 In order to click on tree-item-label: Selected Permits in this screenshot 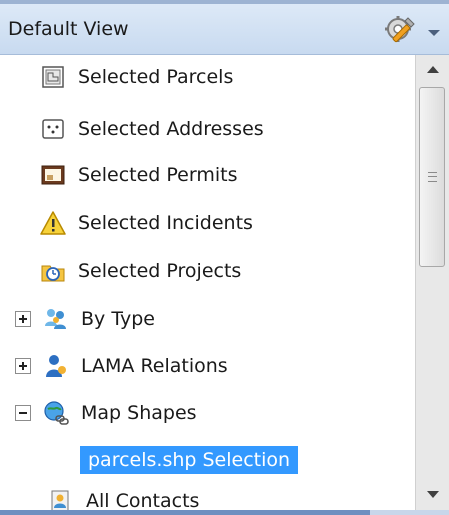, I will do `click(158, 175)`.